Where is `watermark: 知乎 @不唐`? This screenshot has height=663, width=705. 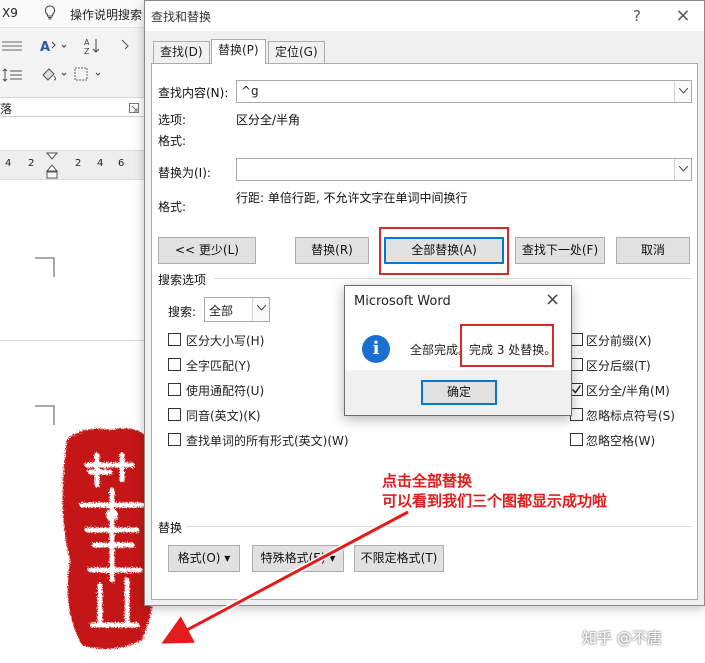
watermark: 知乎 @不唐 is located at coordinates (622, 638).